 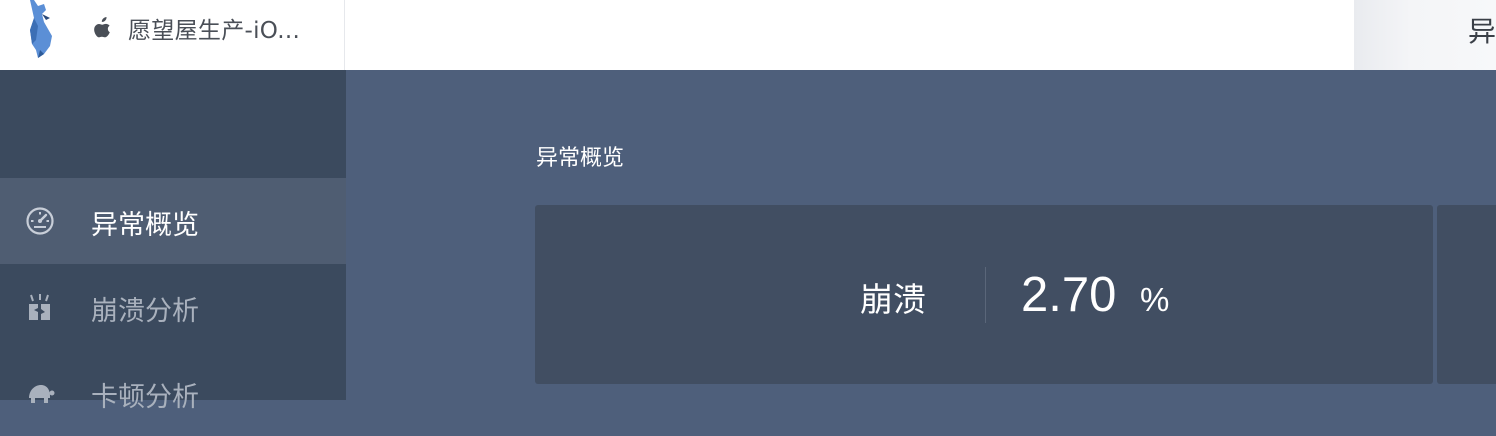 What do you see at coordinates (1482, 31) in the screenshot?
I see `top-tab-label: 异` at bounding box center [1482, 31].